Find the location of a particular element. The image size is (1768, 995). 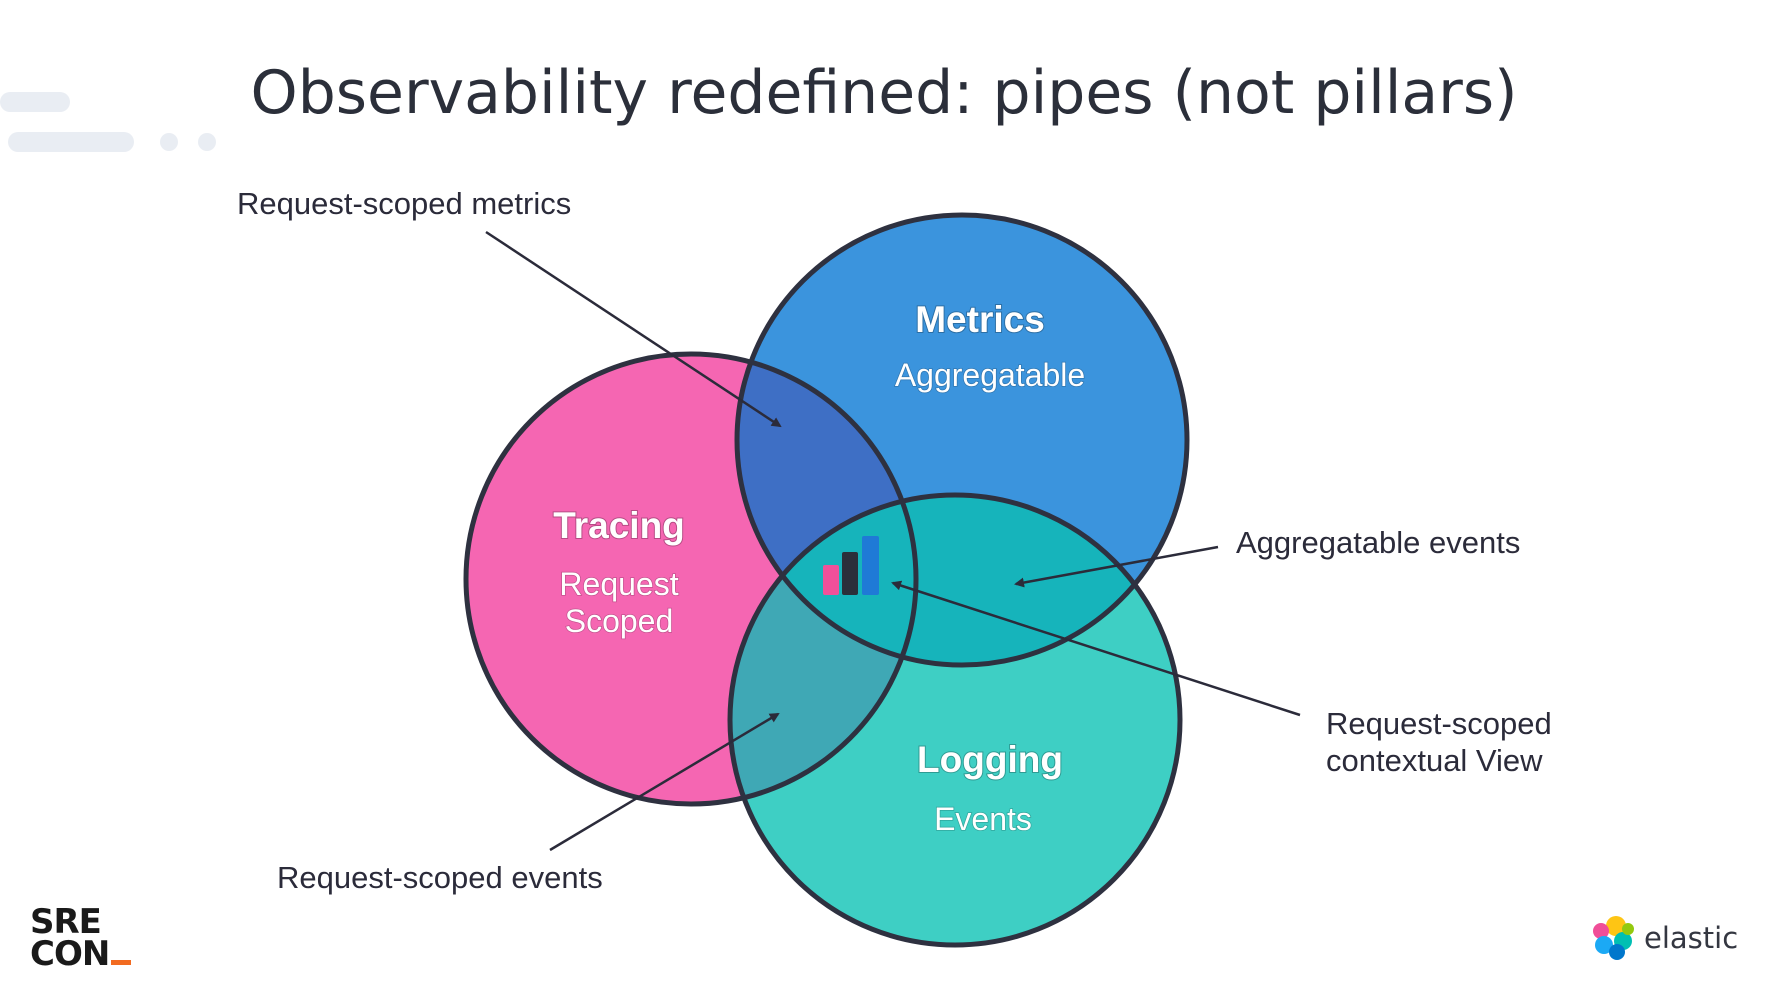

logging-title: Logging is located at coordinates (990, 759).